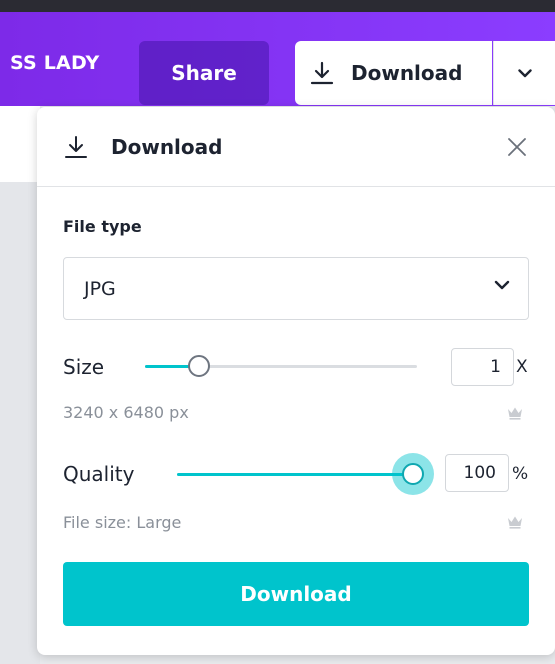 The image size is (555, 664). I want to click on file-type-label: File type, so click(102, 226).